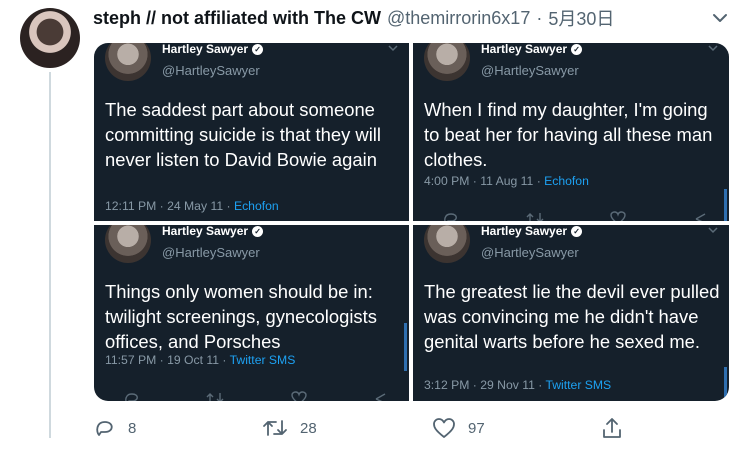  What do you see at coordinates (414, 428) in the screenshot?
I see `tweet-action-bar: 8 28 97` at bounding box center [414, 428].